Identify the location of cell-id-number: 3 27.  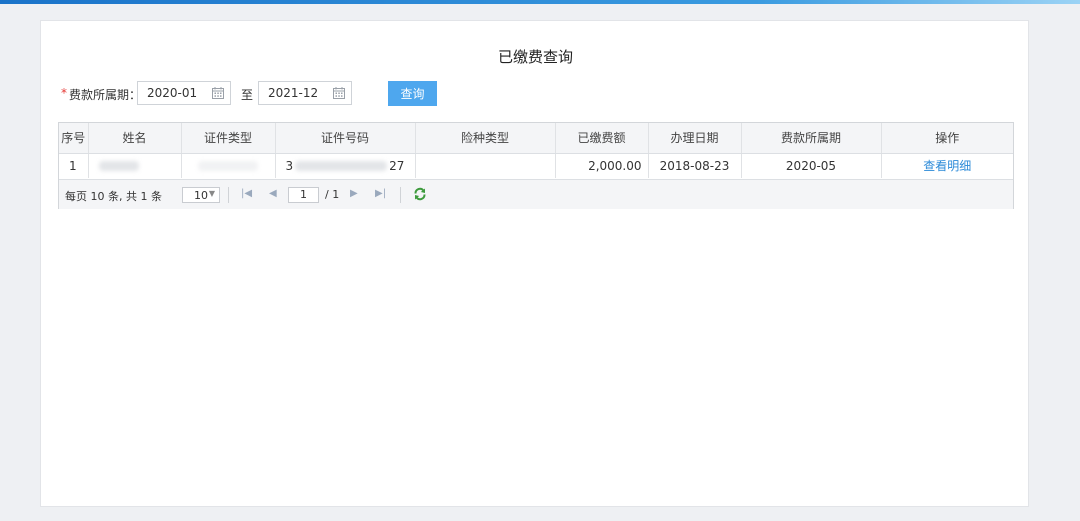
(345, 165).